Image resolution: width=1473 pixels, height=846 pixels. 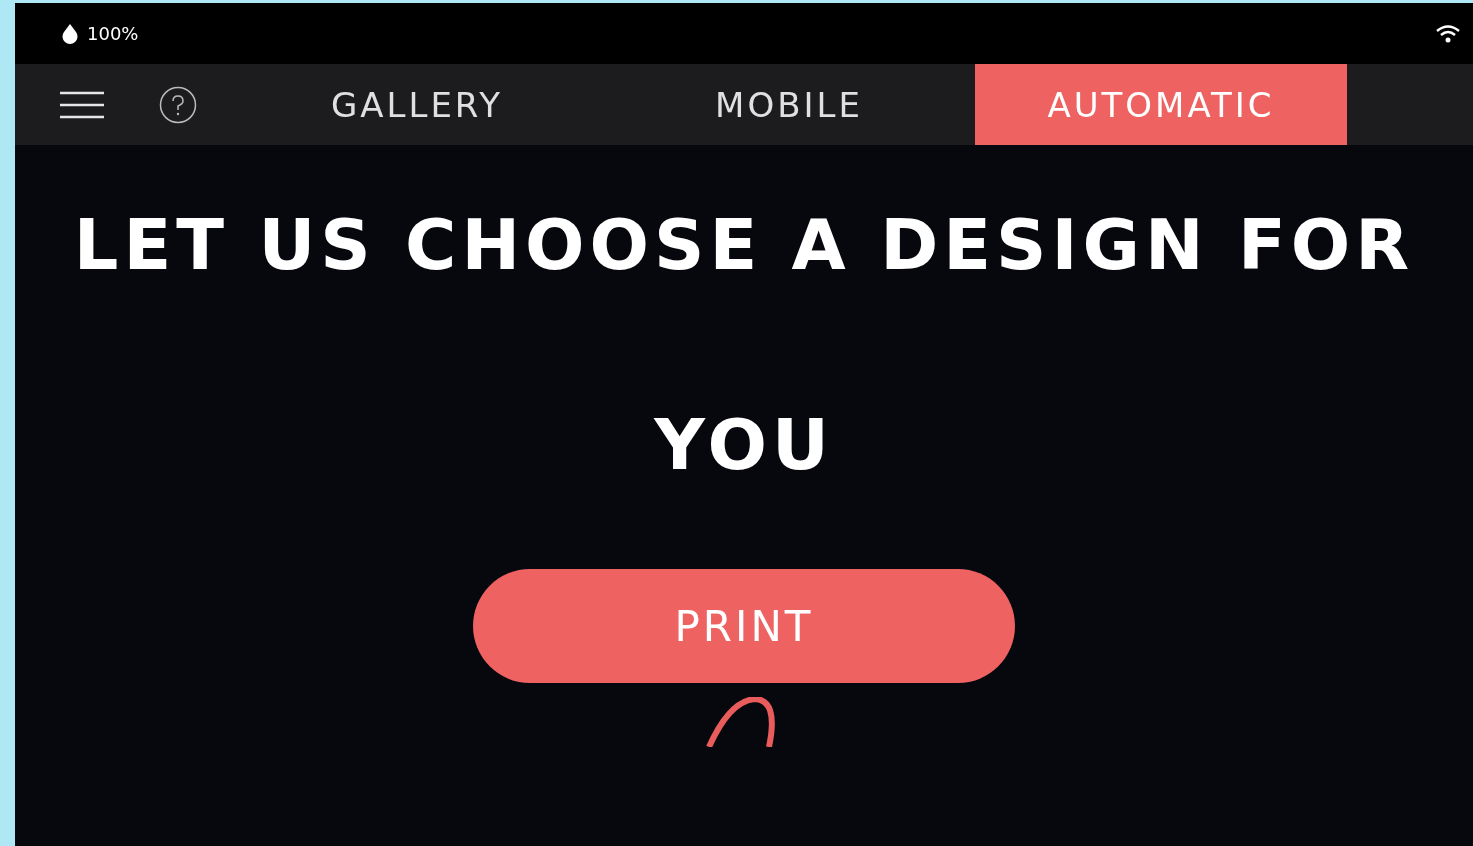 I want to click on menu-icon, so click(x=82, y=104).